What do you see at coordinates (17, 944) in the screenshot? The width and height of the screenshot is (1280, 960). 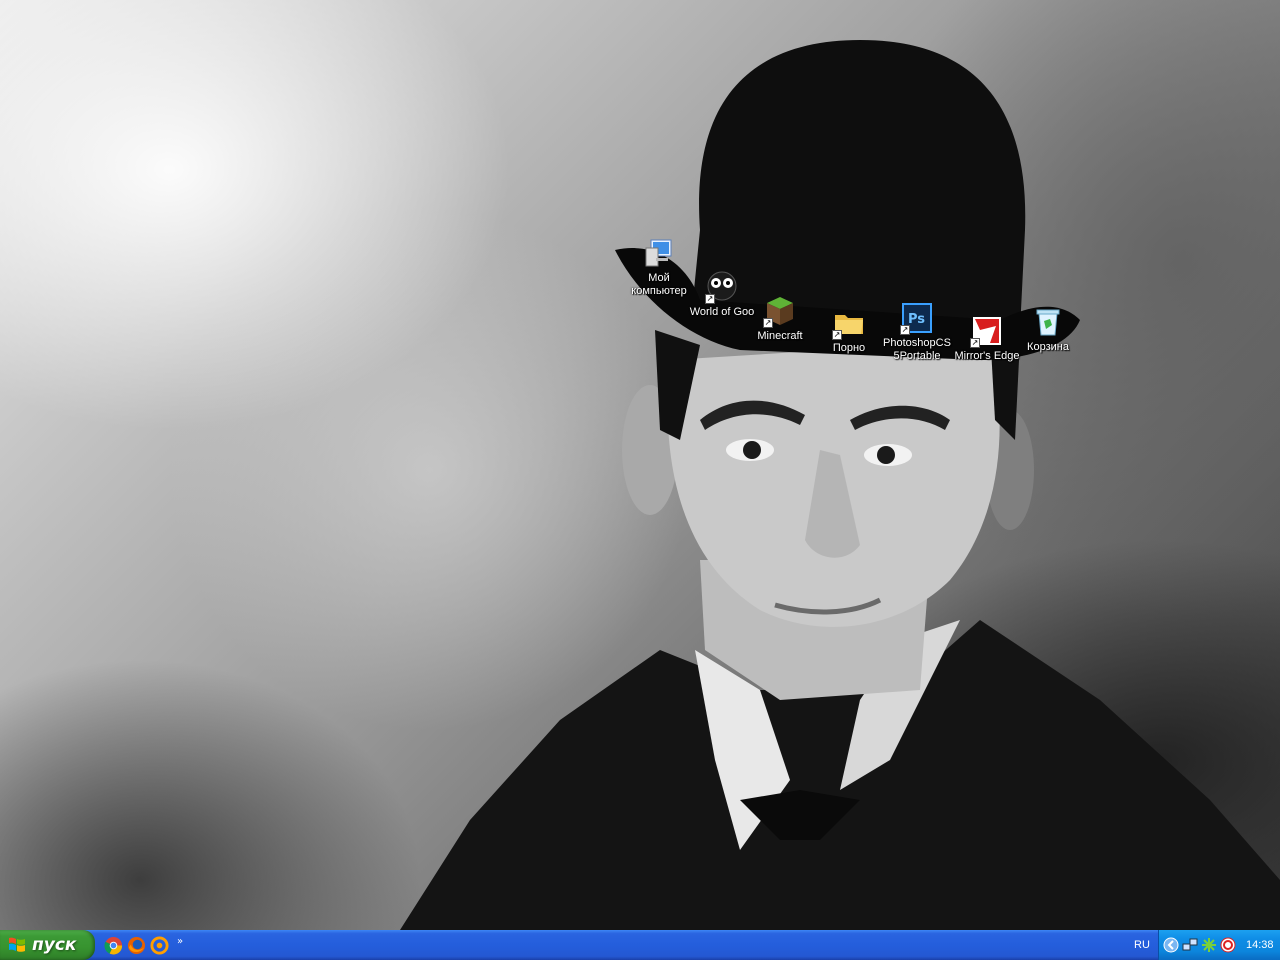 I see `windows-logo-icon` at bounding box center [17, 944].